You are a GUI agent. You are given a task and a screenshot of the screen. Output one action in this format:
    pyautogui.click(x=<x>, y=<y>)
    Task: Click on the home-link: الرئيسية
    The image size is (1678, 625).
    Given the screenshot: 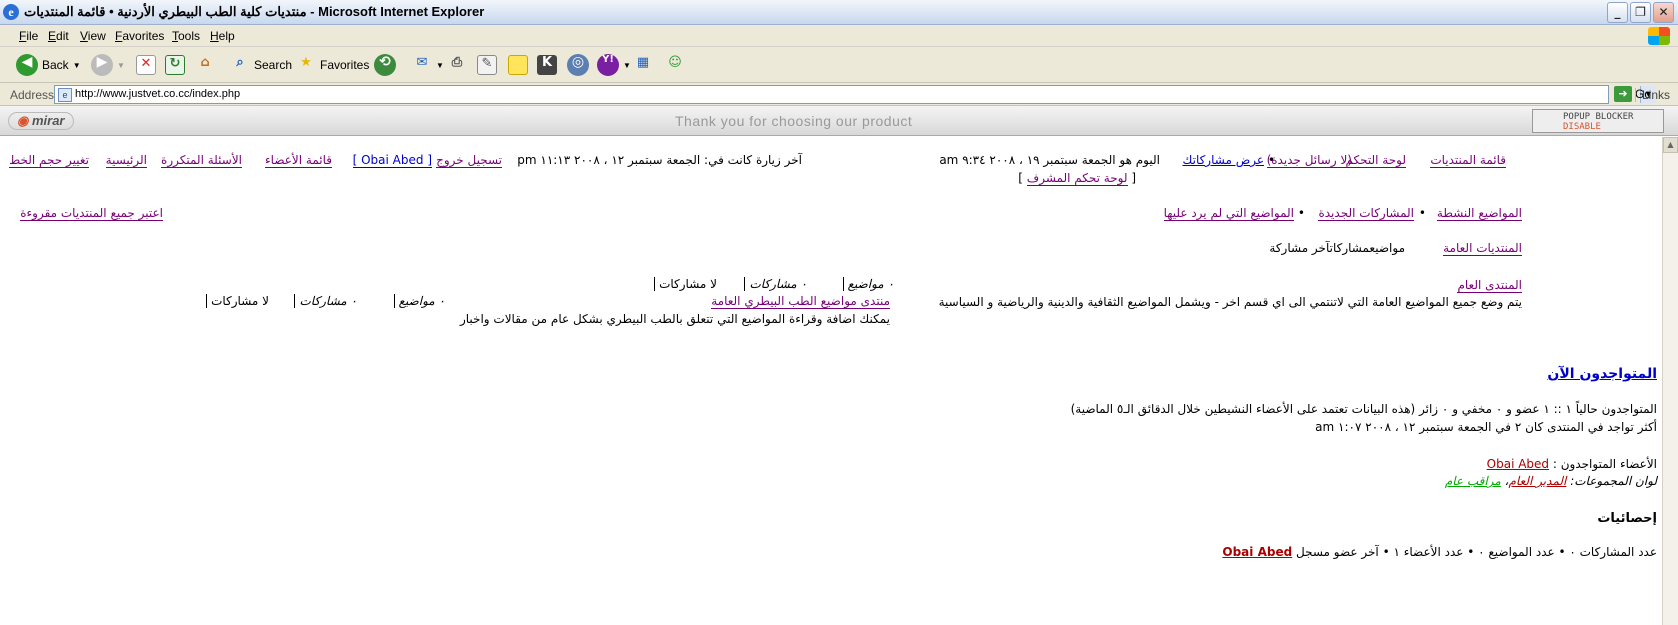 What is the action you would take?
    pyautogui.click(x=126, y=160)
    